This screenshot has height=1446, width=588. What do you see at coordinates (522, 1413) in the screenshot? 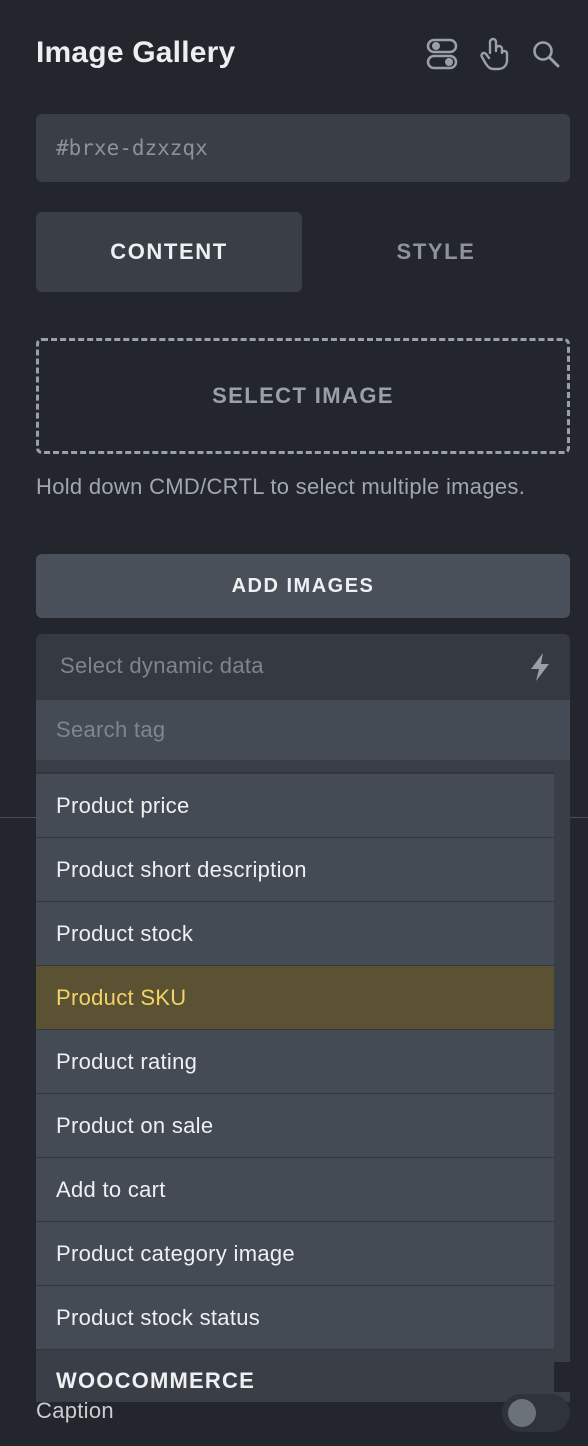
I see `toggle-knob` at bounding box center [522, 1413].